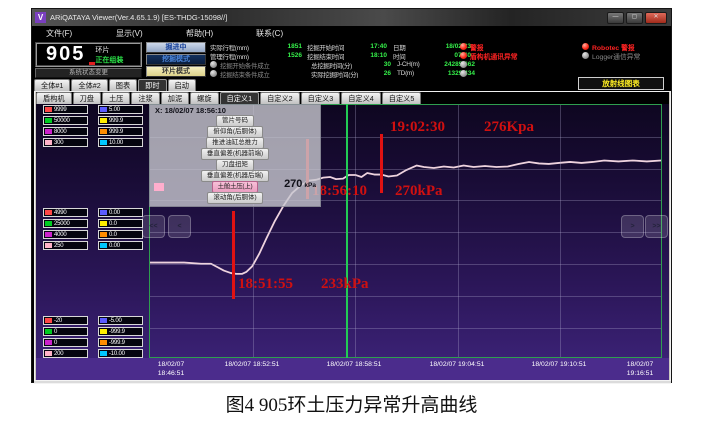 The height and width of the screenshot is (424, 703). I want to click on tab-main-2: 图表, so click(123, 85).